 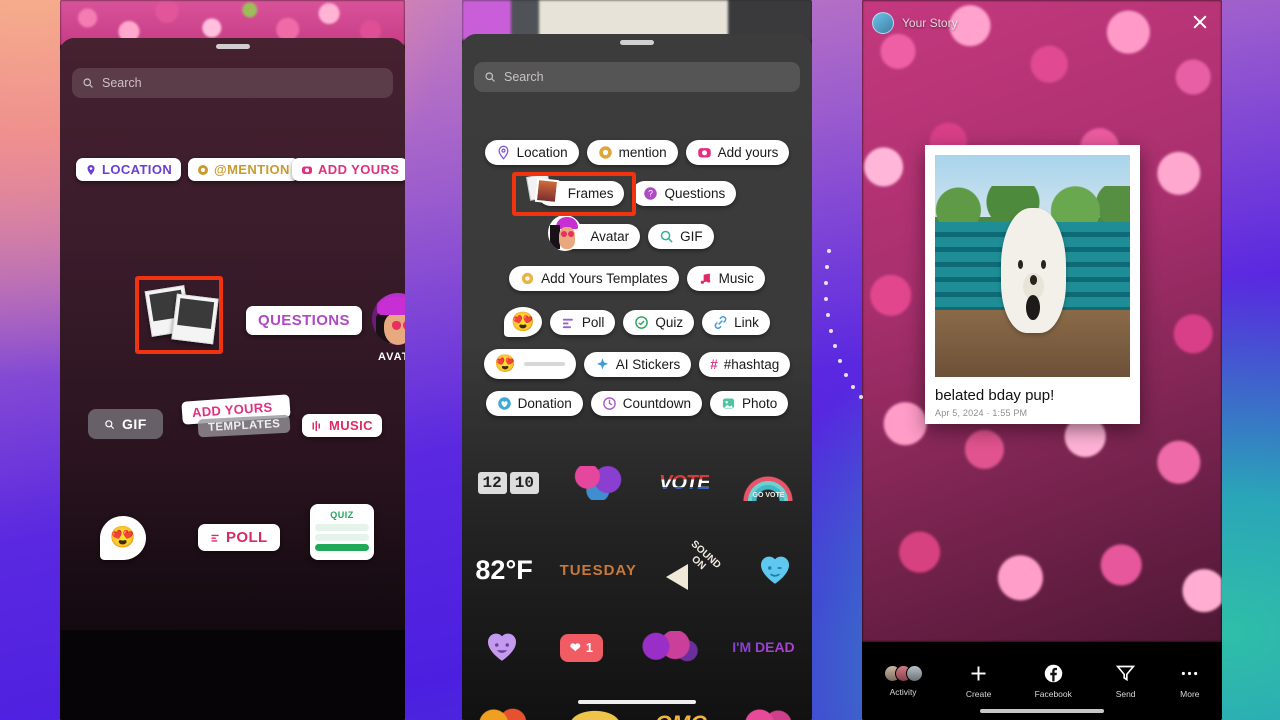 I want to click on sticker-grid-row-4: OMG, so click(x=637, y=713).